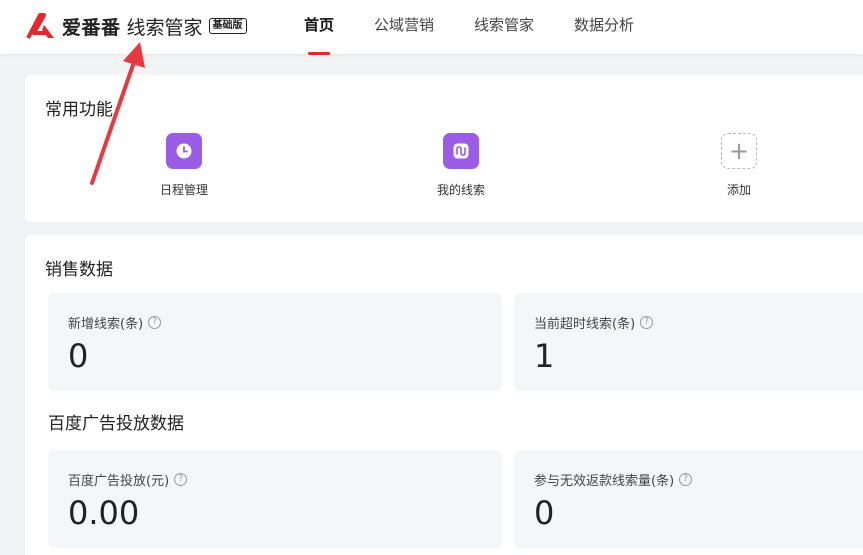 The height and width of the screenshot is (555, 863). I want to click on func-my-leads-label: 我的线索, so click(460, 190).